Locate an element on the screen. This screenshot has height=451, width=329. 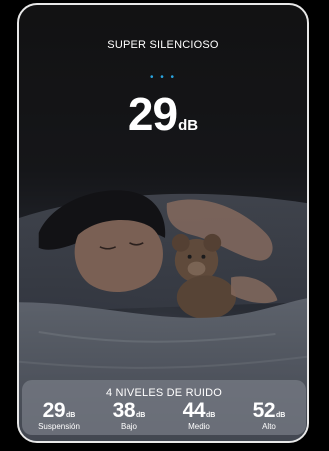
noise-level-high: 52dB Alto is located at coordinates (269, 416).